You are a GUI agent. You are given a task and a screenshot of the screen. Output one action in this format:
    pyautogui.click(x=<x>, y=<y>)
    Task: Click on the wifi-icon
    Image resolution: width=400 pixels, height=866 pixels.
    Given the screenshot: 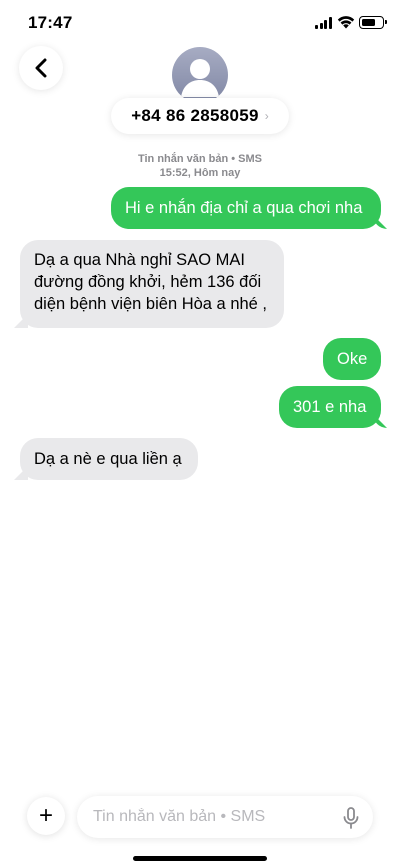 What is the action you would take?
    pyautogui.click(x=346, y=22)
    